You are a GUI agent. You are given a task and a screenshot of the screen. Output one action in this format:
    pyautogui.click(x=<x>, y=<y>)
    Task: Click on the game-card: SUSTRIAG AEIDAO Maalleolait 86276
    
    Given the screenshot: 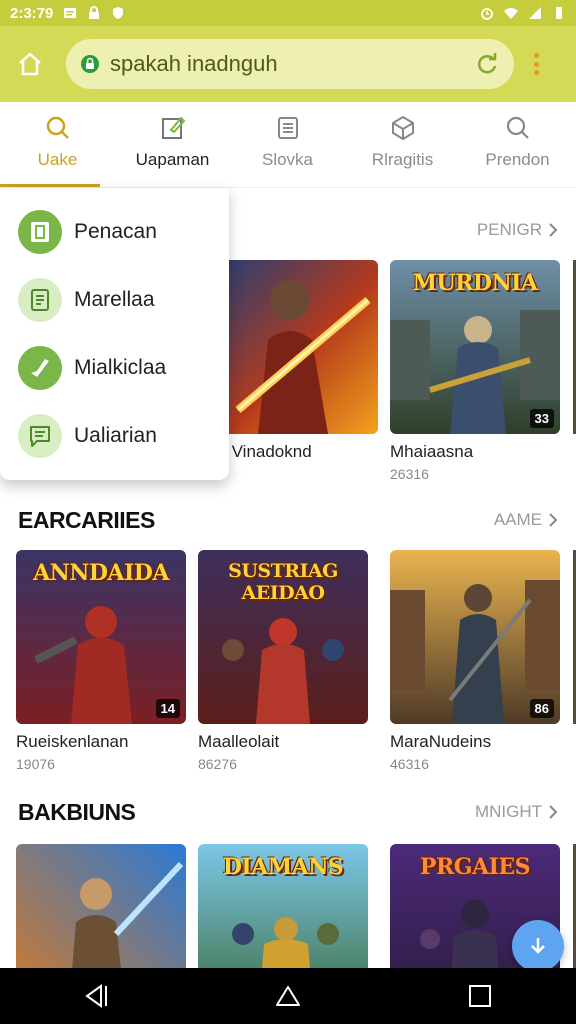 What is the action you would take?
    pyautogui.click(x=283, y=661)
    